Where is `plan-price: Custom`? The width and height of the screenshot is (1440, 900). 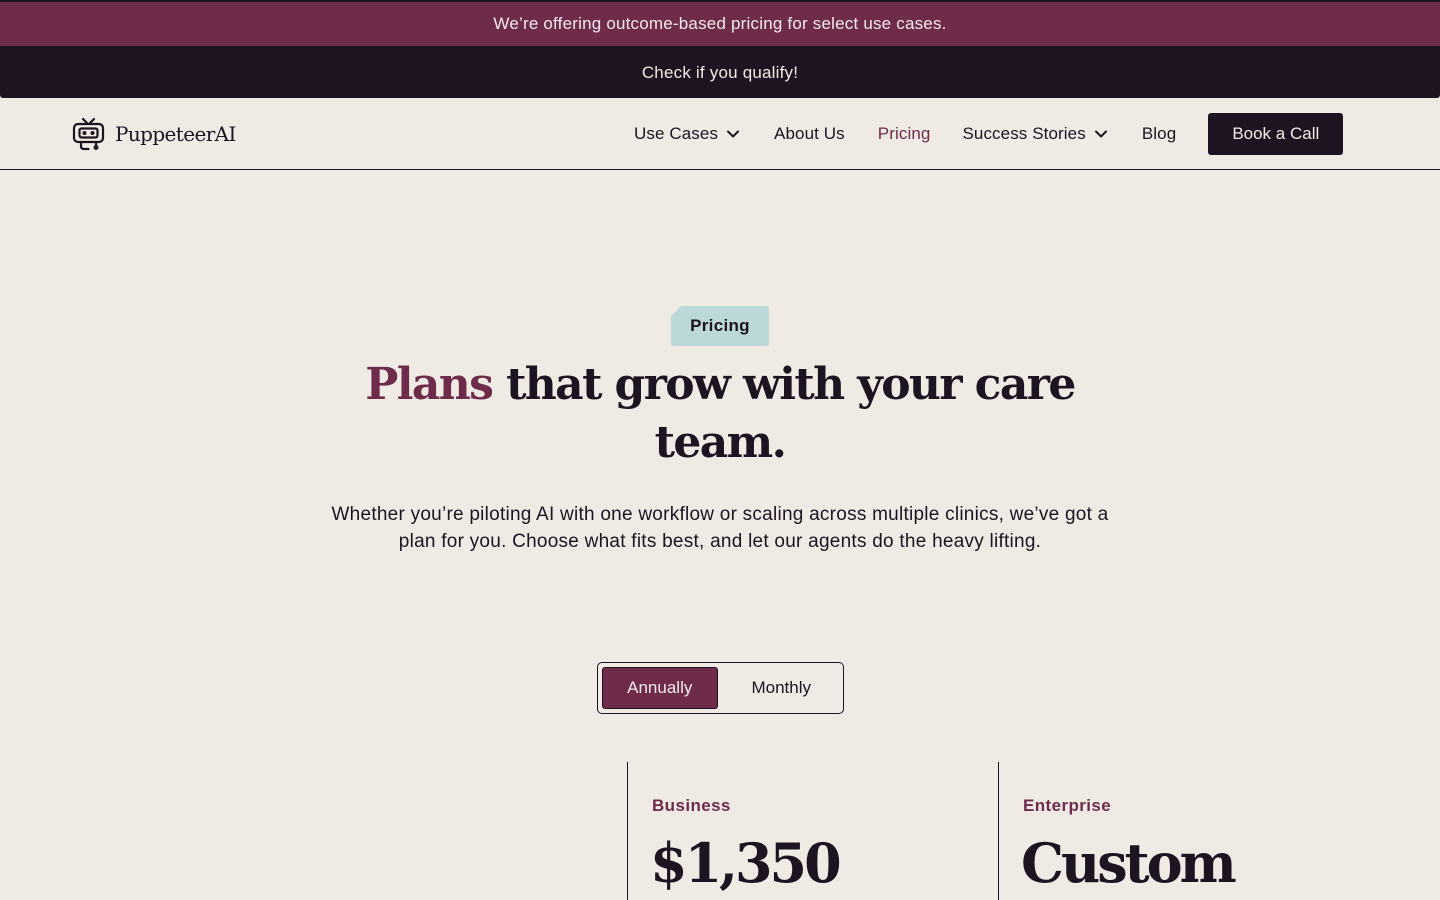
plan-price: Custom is located at coordinates (1129, 863).